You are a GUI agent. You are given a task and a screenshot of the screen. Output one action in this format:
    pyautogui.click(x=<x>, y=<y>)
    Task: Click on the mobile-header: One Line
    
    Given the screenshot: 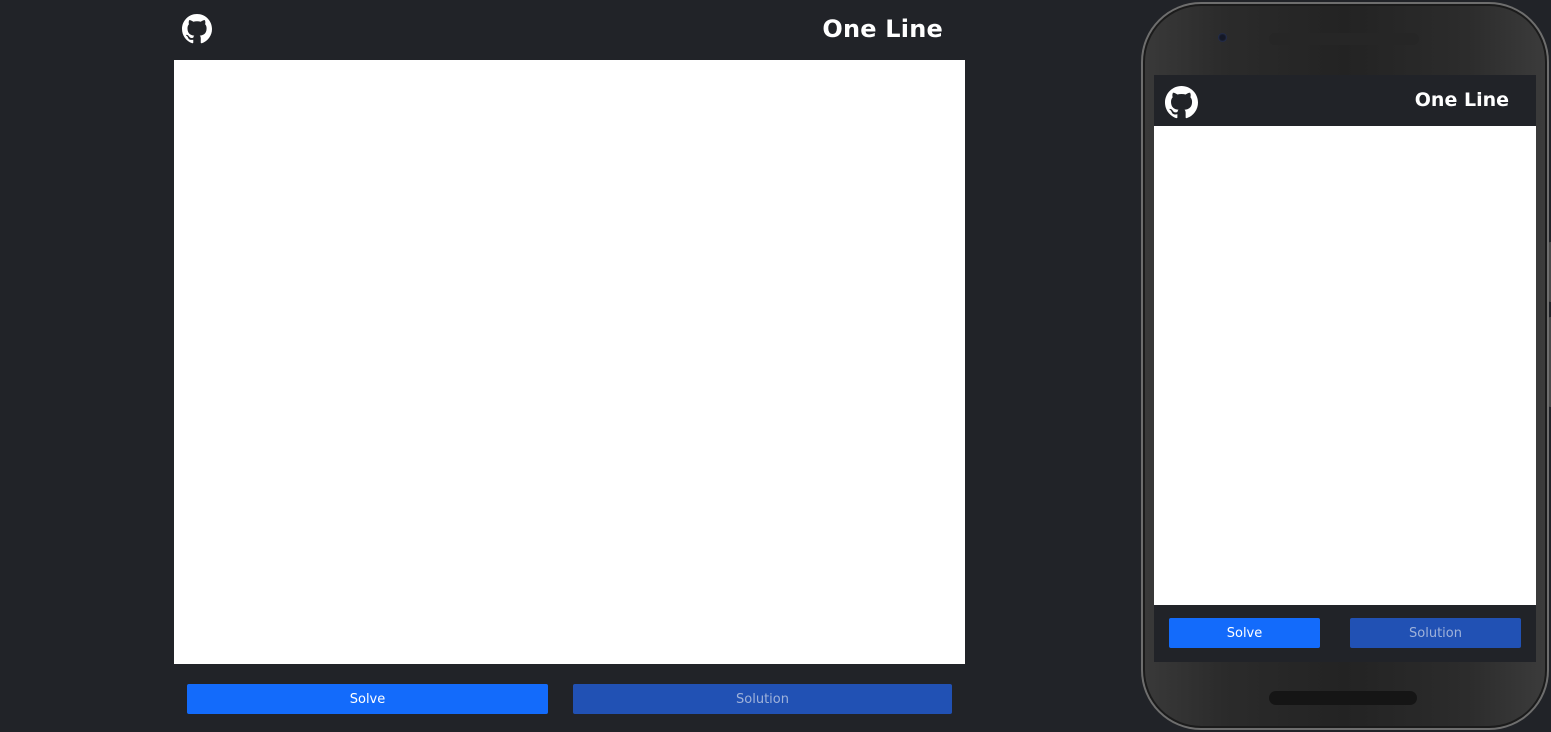 What is the action you would take?
    pyautogui.click(x=1345, y=100)
    